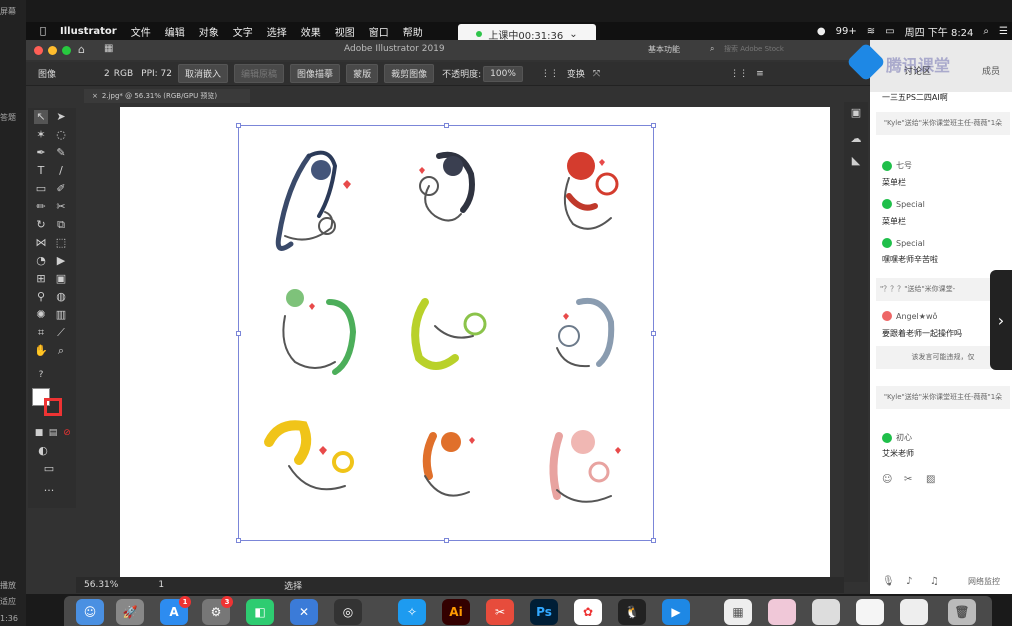  What do you see at coordinates (887, 479) in the screenshot?
I see `emoji-icon: ☺` at bounding box center [887, 479].